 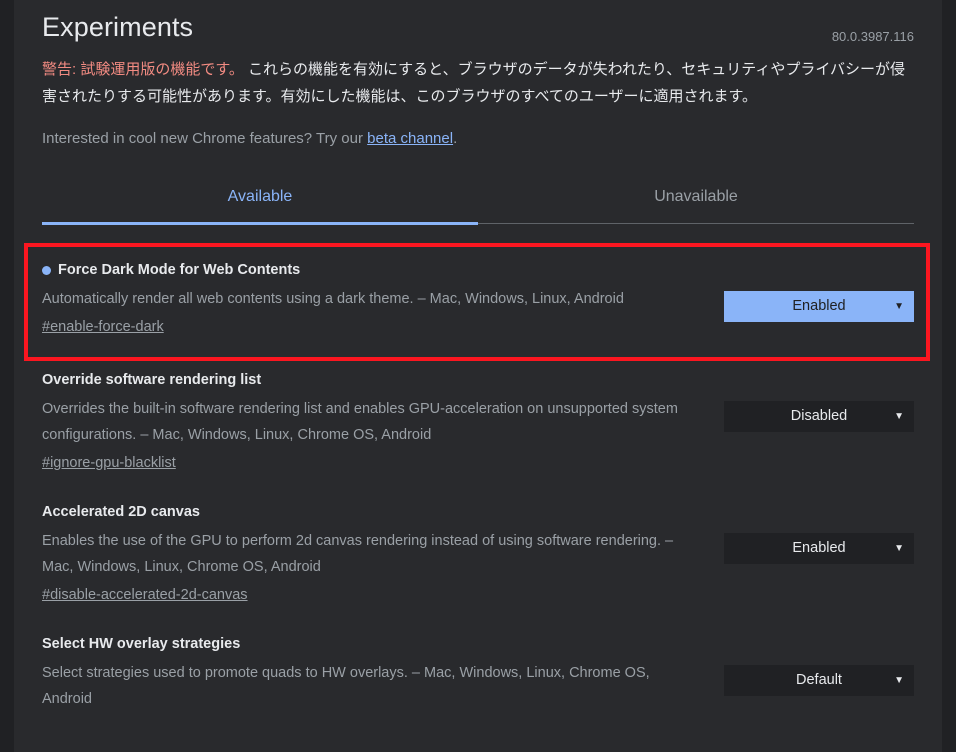 I want to click on experiment-state-value: Disabled, so click(x=819, y=416).